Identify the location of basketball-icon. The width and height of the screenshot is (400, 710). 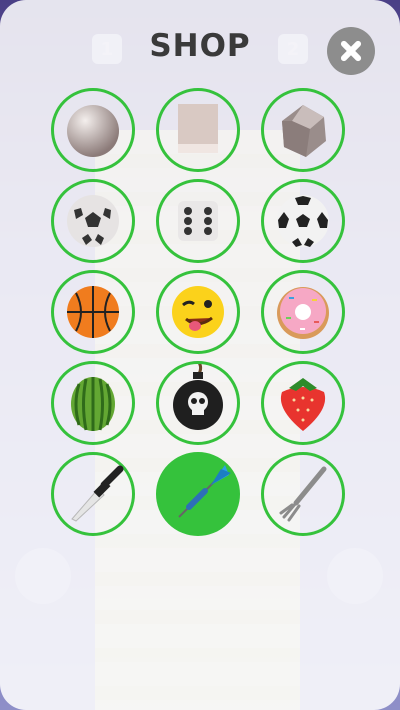
(93, 312).